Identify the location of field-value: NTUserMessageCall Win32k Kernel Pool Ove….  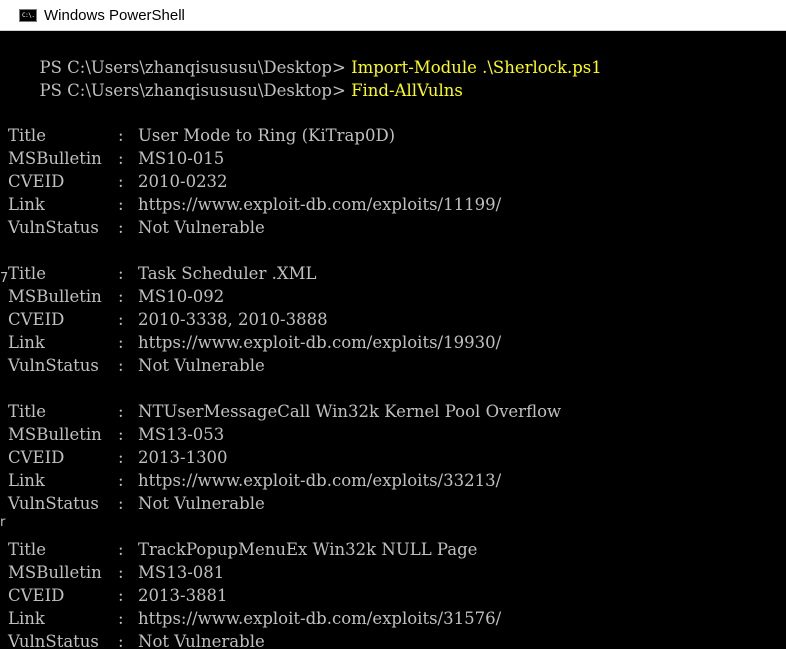
(350, 411).